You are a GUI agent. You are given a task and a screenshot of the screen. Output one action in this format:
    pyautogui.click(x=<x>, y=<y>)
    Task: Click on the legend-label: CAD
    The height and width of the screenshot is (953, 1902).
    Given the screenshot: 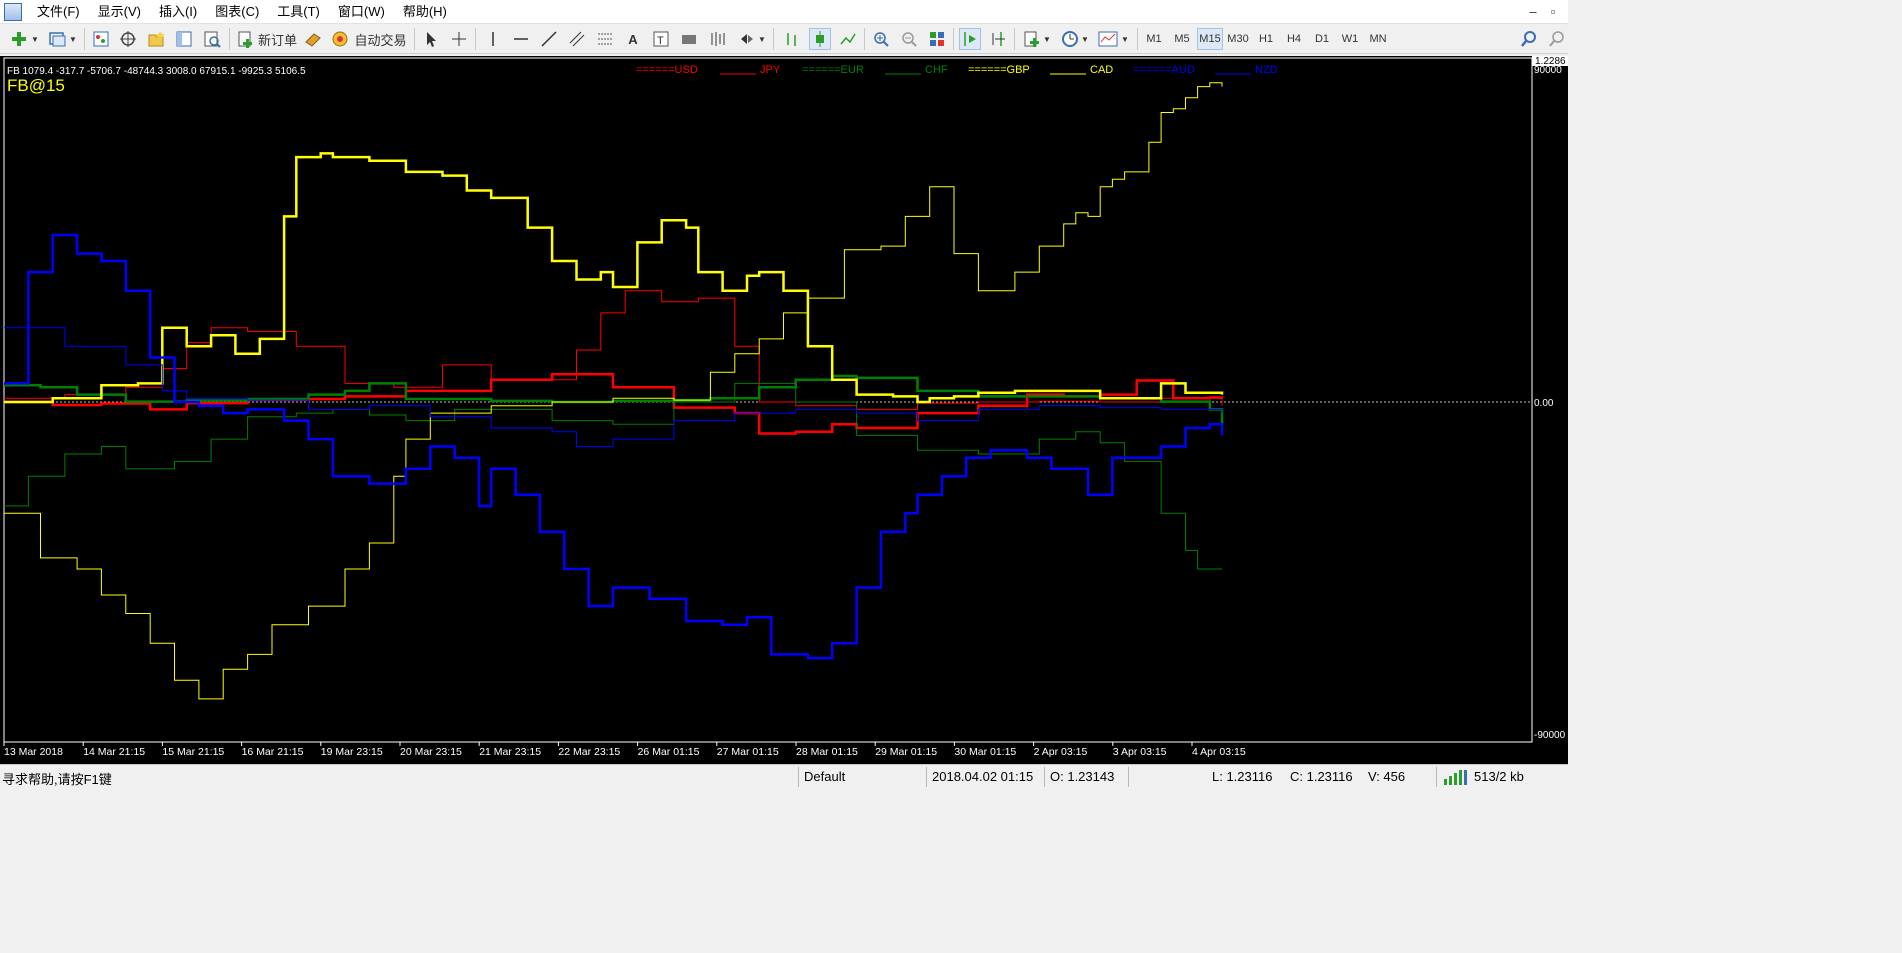 What is the action you would take?
    pyautogui.click(x=1101, y=70)
    